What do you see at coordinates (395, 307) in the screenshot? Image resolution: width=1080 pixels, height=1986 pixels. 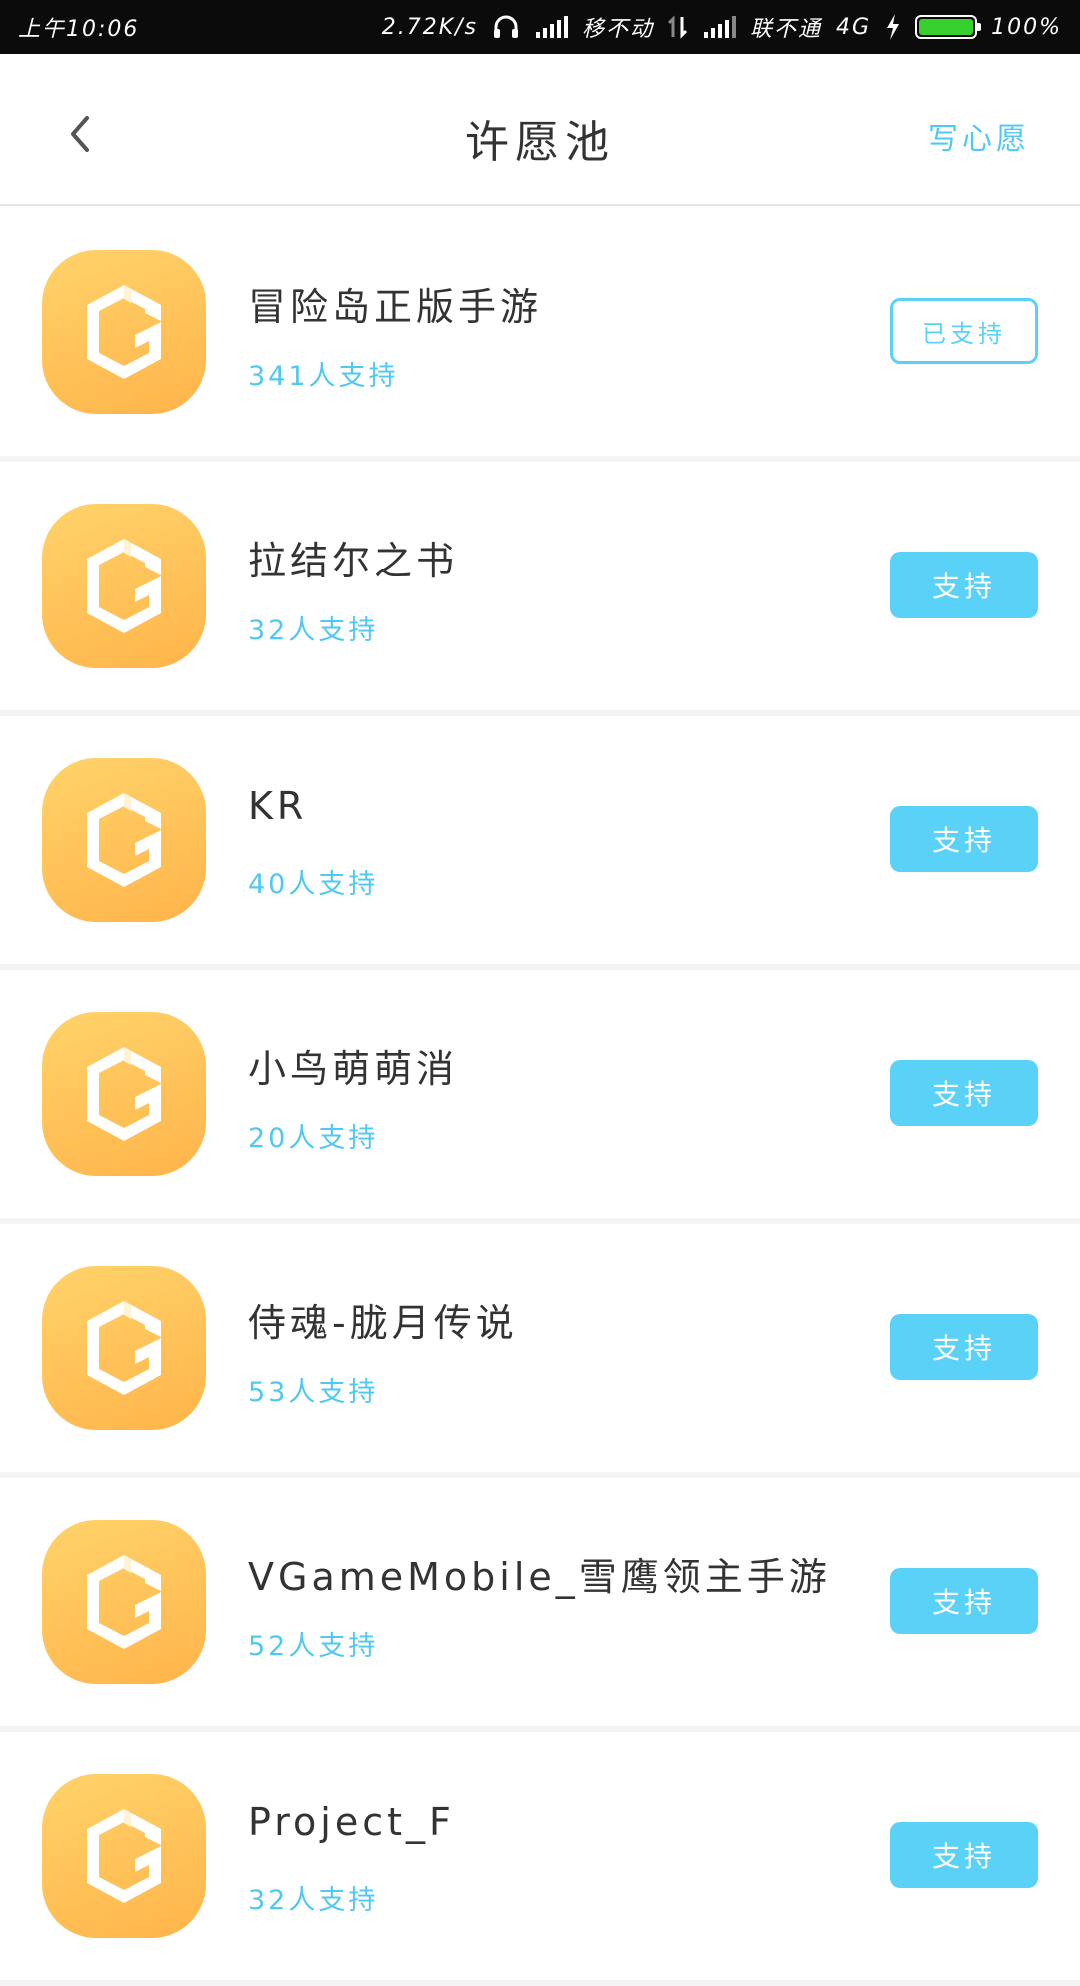 I see `item-name: 冒险岛正版手游` at bounding box center [395, 307].